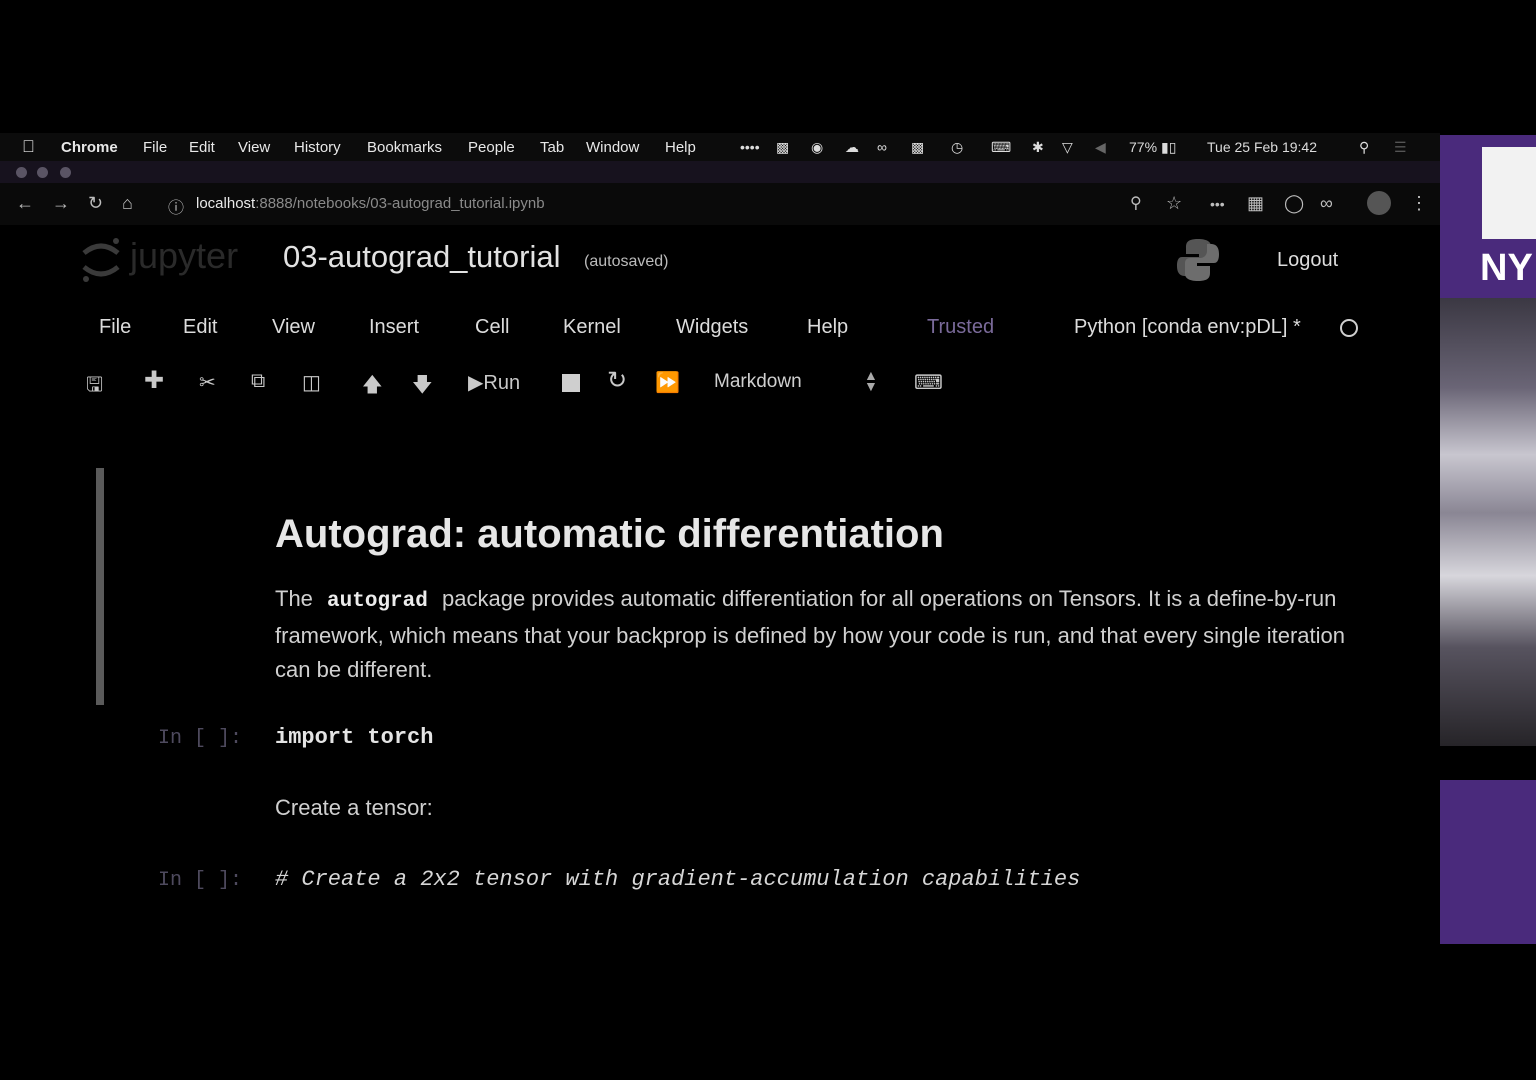 The height and width of the screenshot is (1080, 1536). What do you see at coordinates (101, 259) in the screenshot?
I see `jupyter-logo-icon` at bounding box center [101, 259].